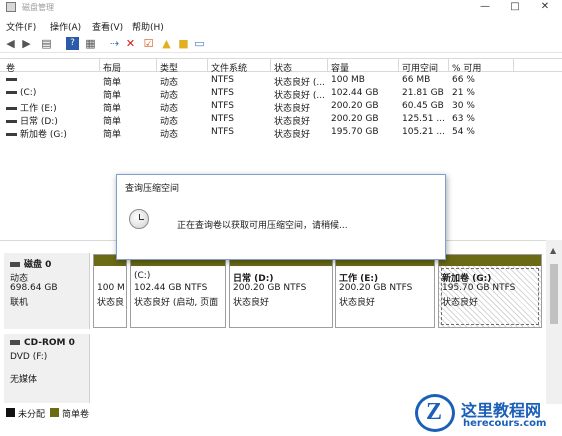 This screenshot has height=436, width=562. What do you see at coordinates (169, 67) in the screenshot?
I see `col-type: 类型` at bounding box center [169, 67].